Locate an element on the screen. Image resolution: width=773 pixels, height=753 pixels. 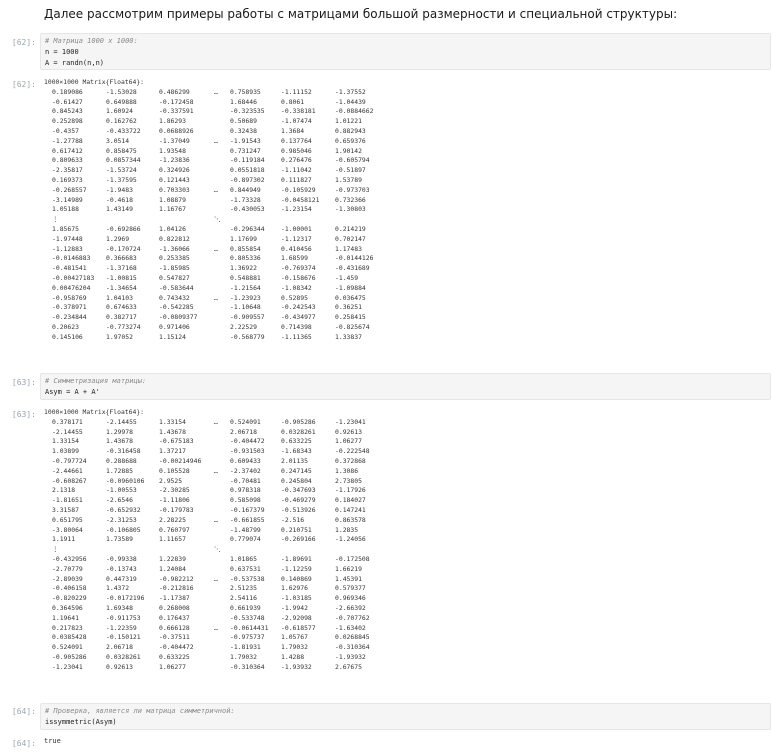
matrix-cell: -0.773274 is located at coordinates (123, 326).